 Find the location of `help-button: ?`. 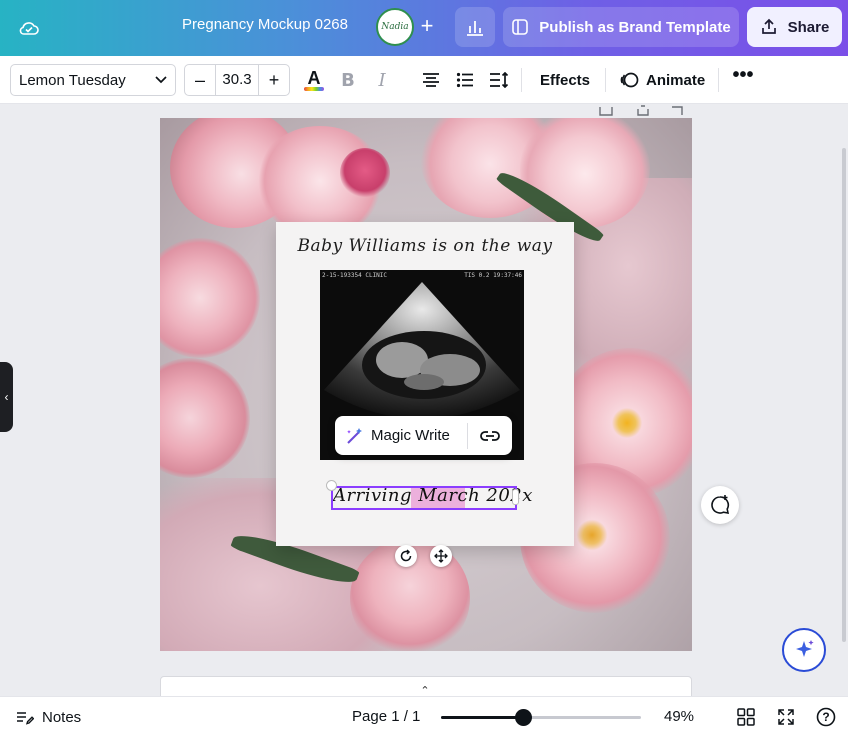

help-button: ? is located at coordinates (826, 717).